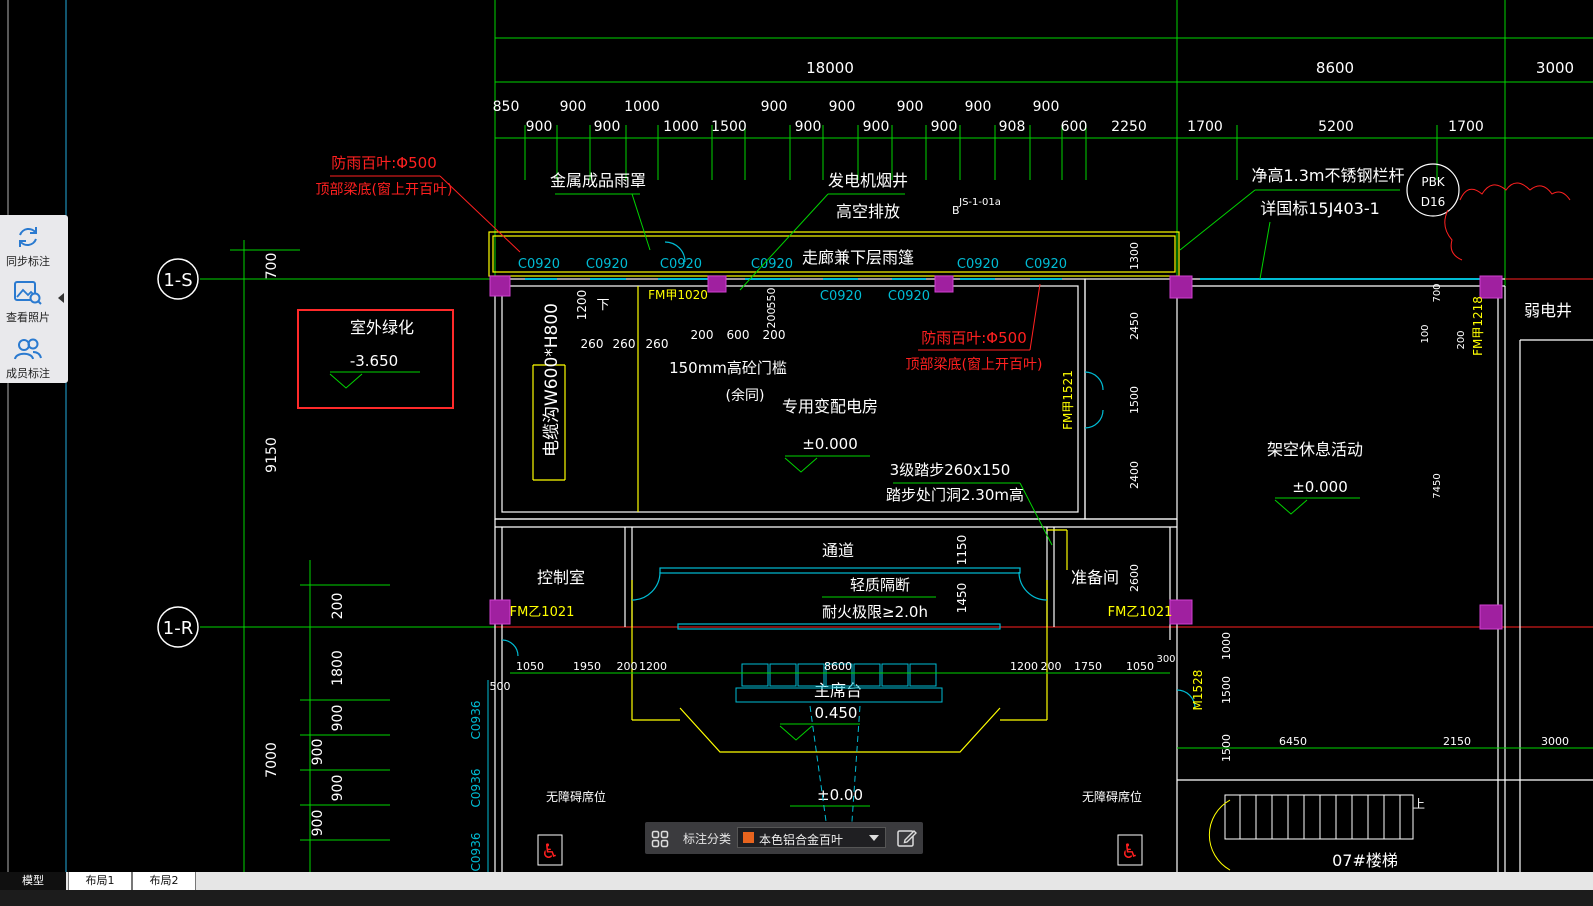 Image resolution: width=1593 pixels, height=906 pixels. Describe the element at coordinates (1024, 666) in the screenshot. I see `dim-misc-1200c: 1200` at that location.